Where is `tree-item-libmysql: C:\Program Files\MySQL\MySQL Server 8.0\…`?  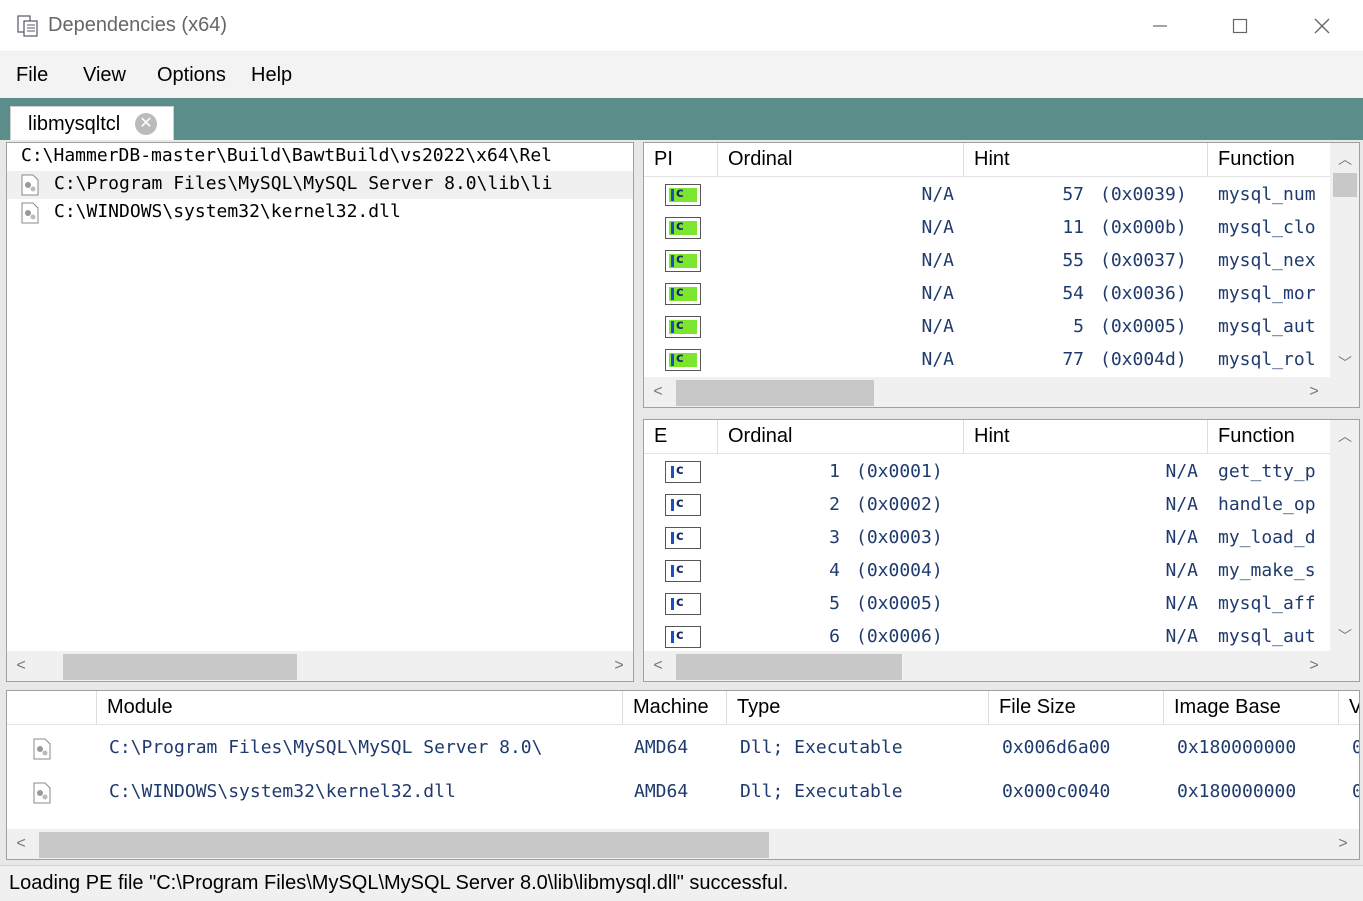
tree-item-libmysql: C:\Program Files\MySQL\MySQL Server 8.0\… is located at coordinates (320, 185).